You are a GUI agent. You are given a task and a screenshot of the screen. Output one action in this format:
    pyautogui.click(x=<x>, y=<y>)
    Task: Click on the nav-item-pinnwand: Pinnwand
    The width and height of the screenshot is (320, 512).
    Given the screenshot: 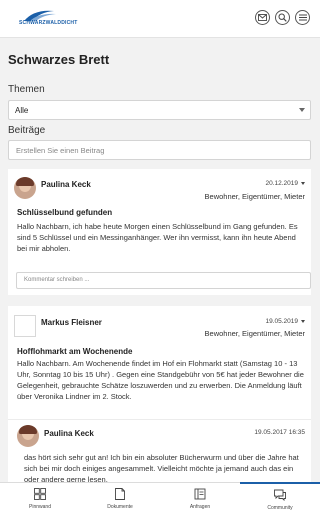 What is the action you would take?
    pyautogui.click(x=40, y=497)
    